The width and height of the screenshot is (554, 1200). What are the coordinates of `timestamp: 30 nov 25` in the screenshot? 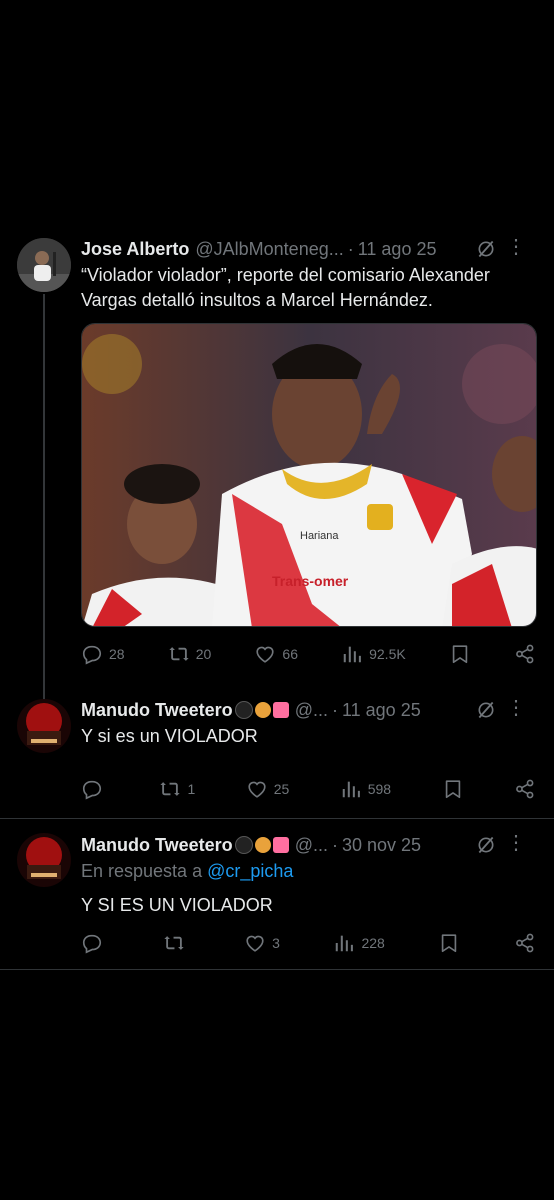 It's located at (381, 845).